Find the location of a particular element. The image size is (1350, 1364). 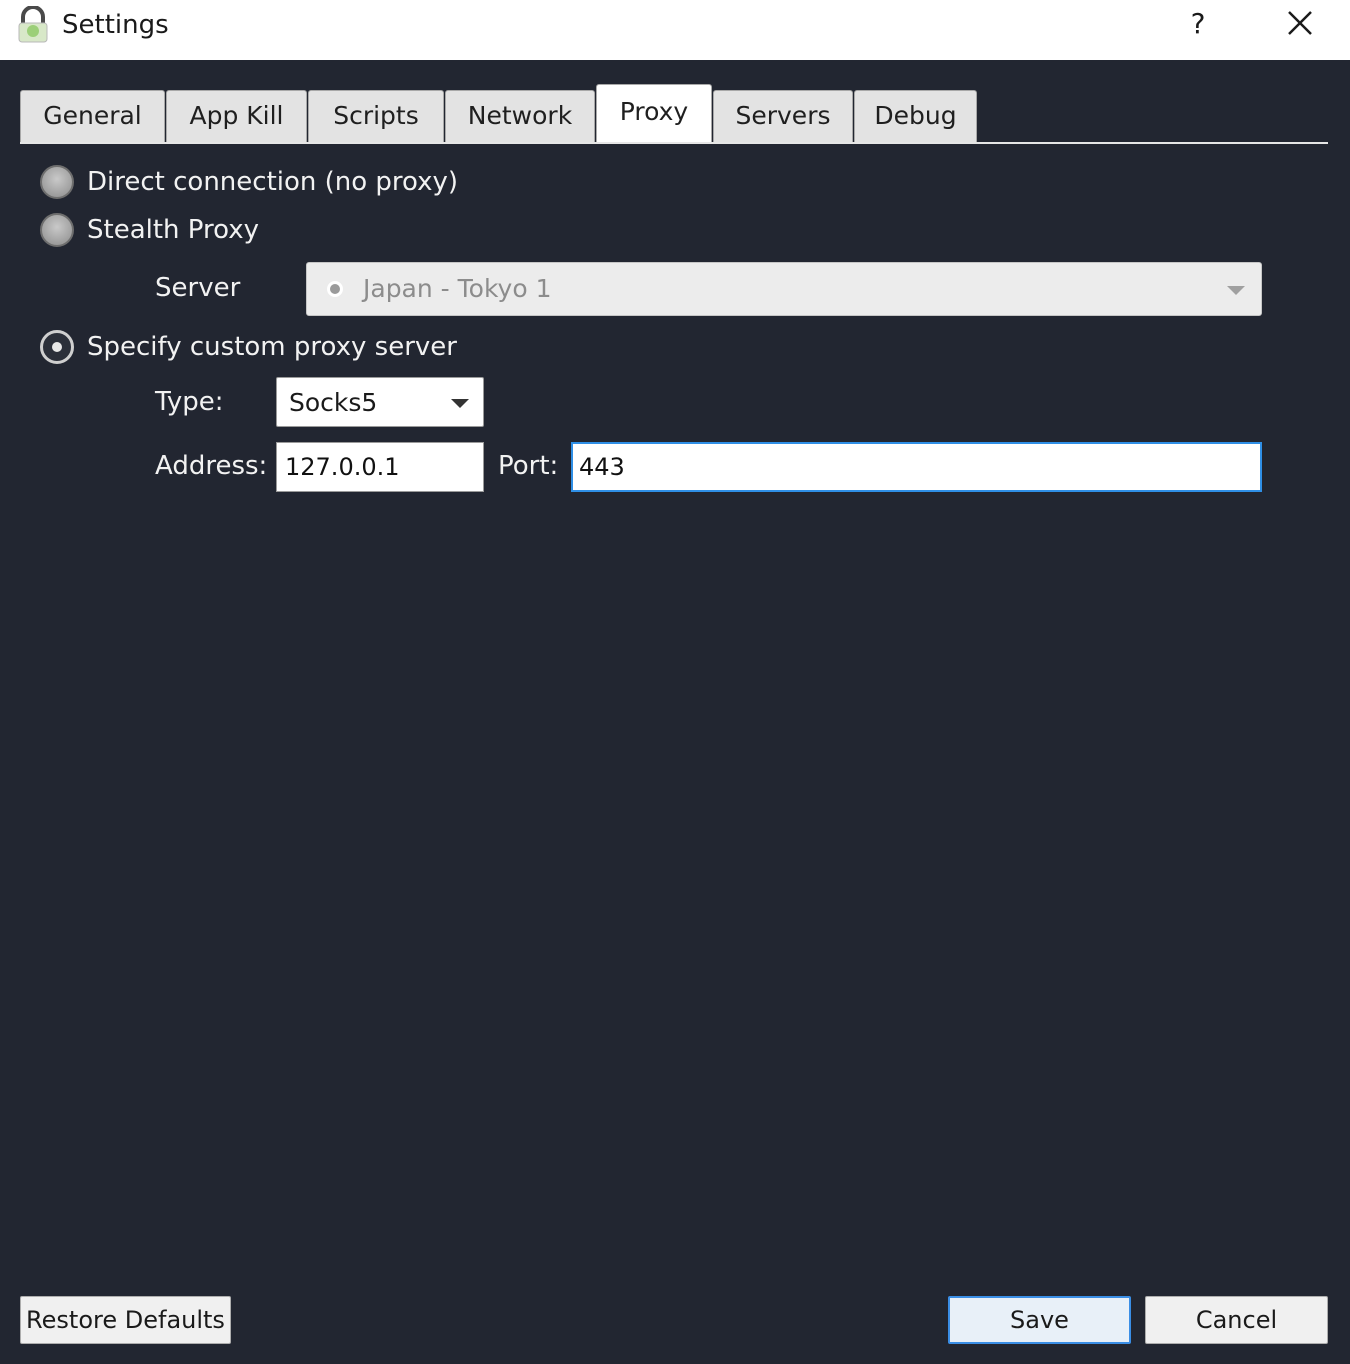

address-label: Address: is located at coordinates (211, 466).